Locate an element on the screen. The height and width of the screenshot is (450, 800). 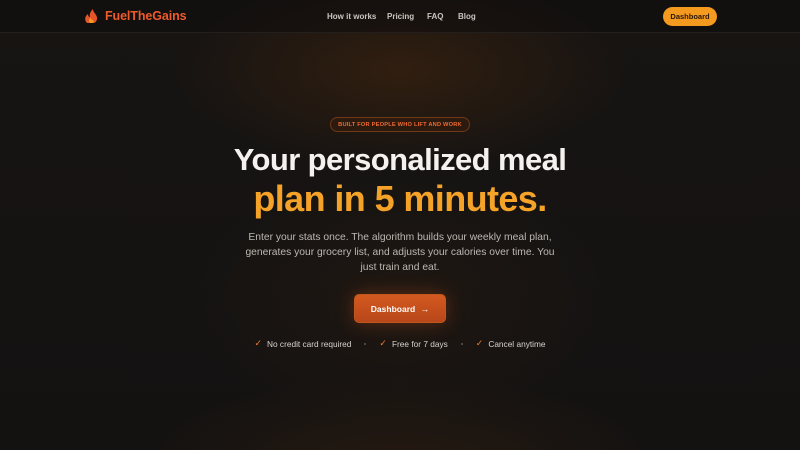
perk-item: ✓ No credit card required is located at coordinates (302, 343).